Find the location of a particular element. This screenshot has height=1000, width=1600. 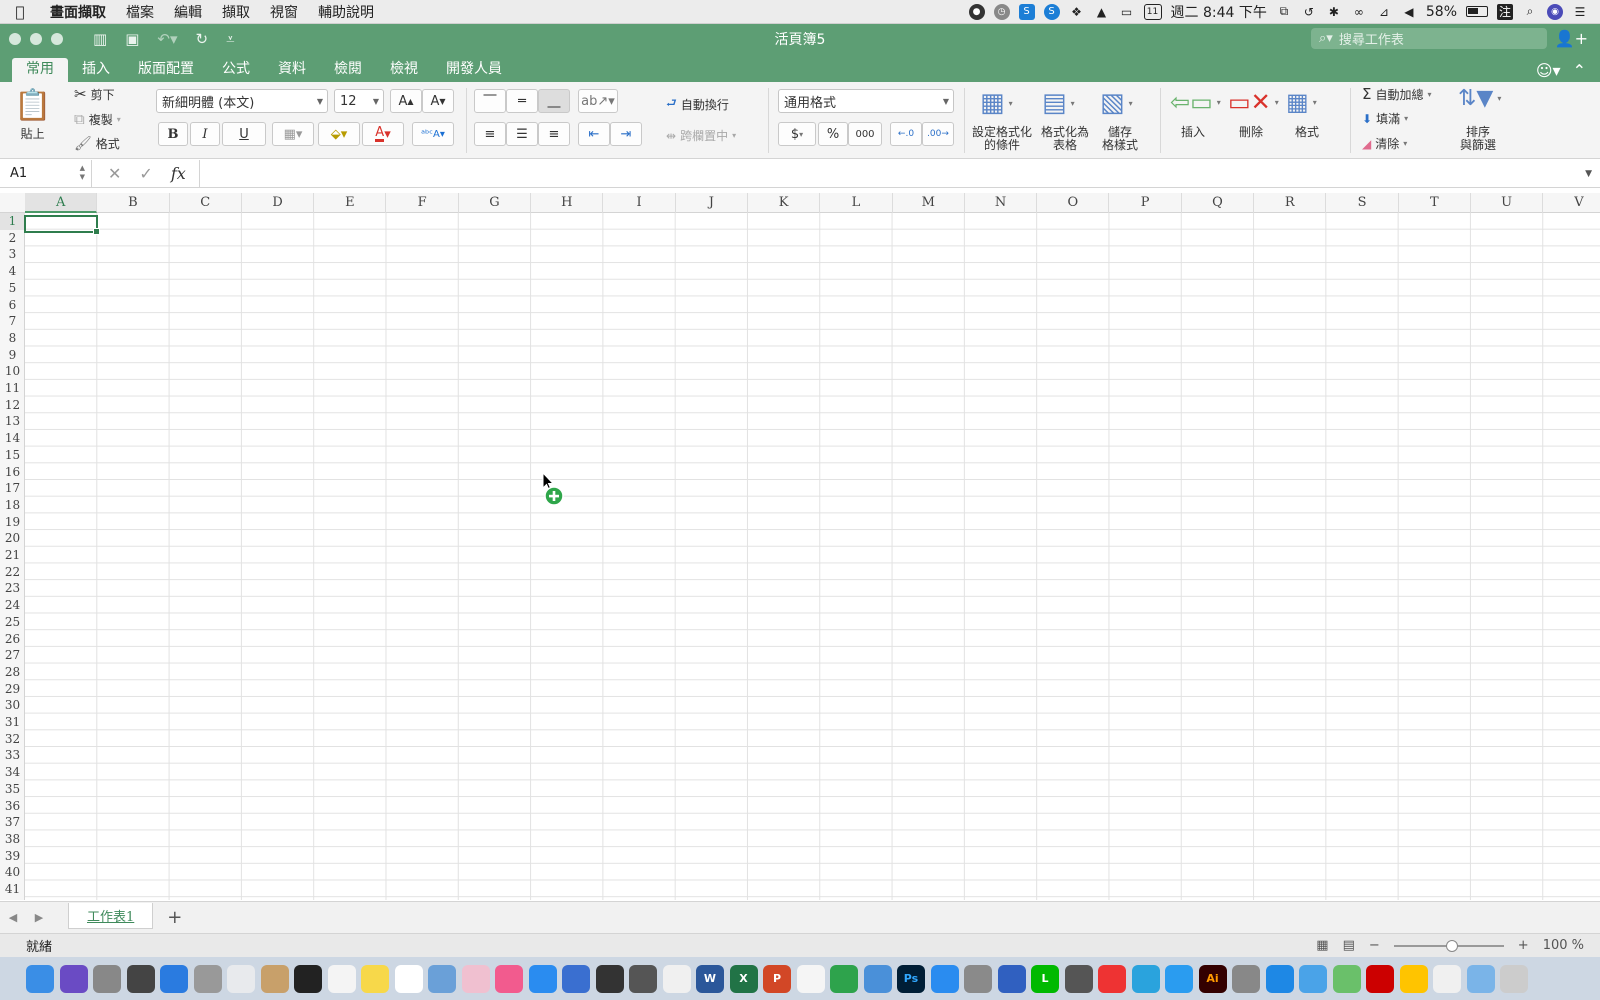

dock-app-icon: P is located at coordinates (777, 978).